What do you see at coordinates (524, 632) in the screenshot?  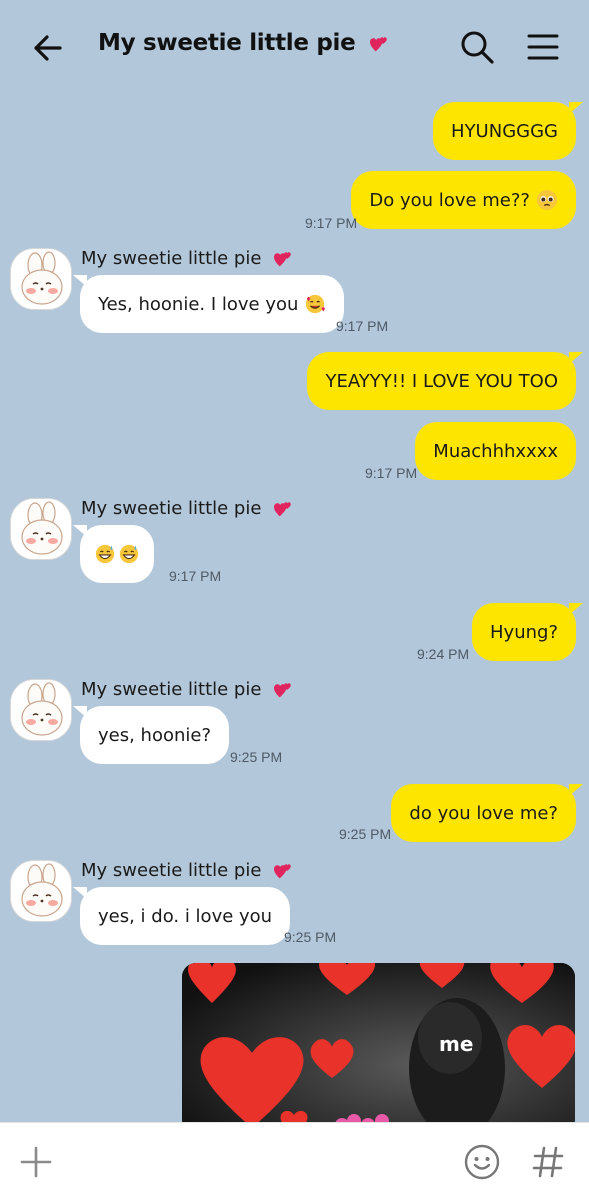 I see `message-text: Hyung?` at bounding box center [524, 632].